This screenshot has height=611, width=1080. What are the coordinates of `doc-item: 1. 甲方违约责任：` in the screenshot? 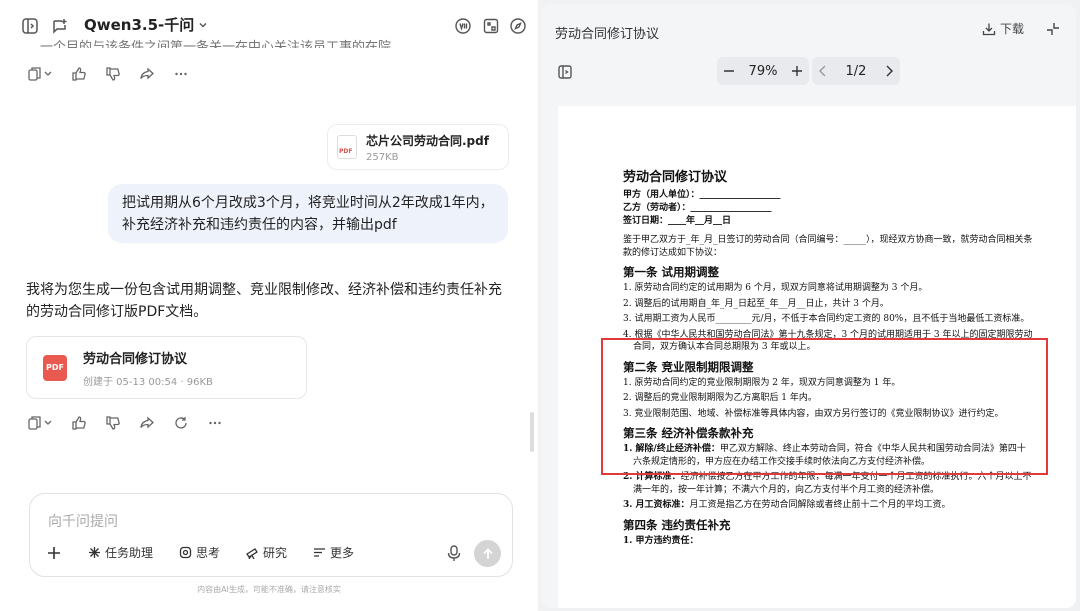 It's located at (661, 540).